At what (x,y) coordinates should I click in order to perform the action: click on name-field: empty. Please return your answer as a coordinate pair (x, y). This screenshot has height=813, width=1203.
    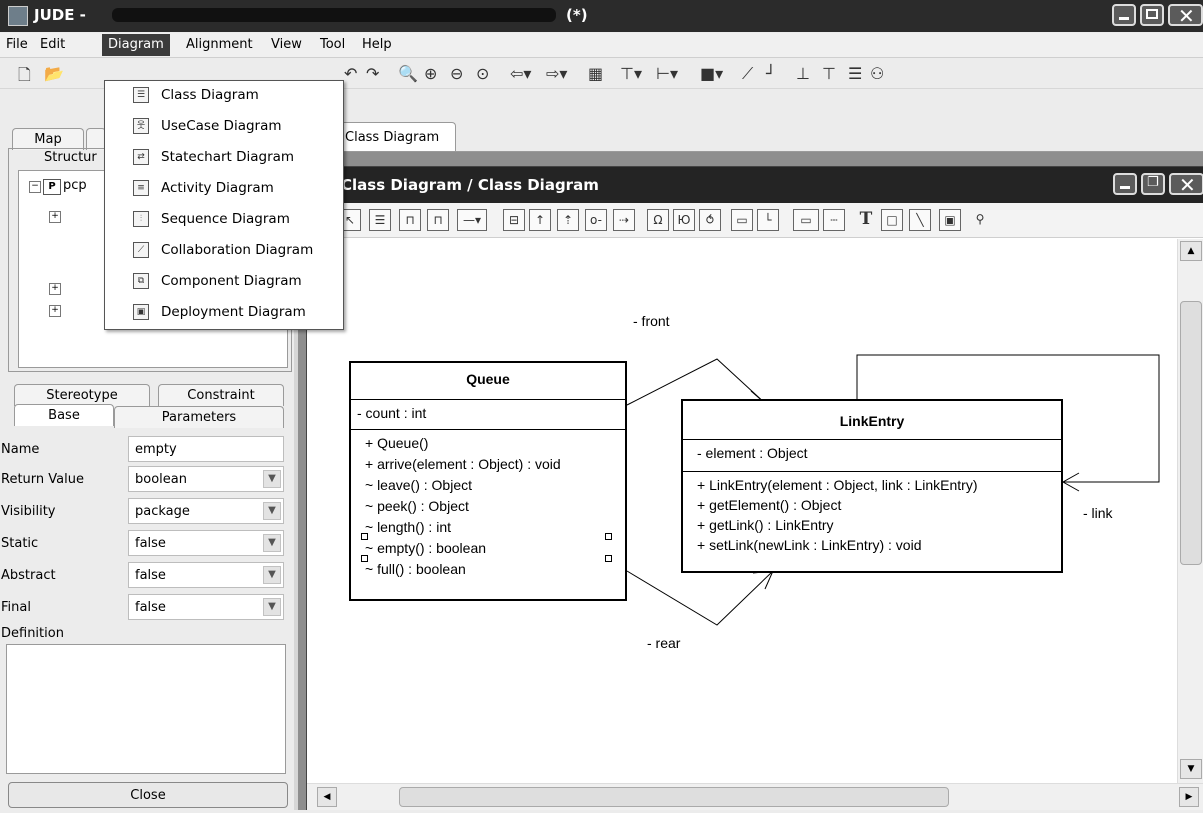
    Looking at the image, I should click on (206, 449).